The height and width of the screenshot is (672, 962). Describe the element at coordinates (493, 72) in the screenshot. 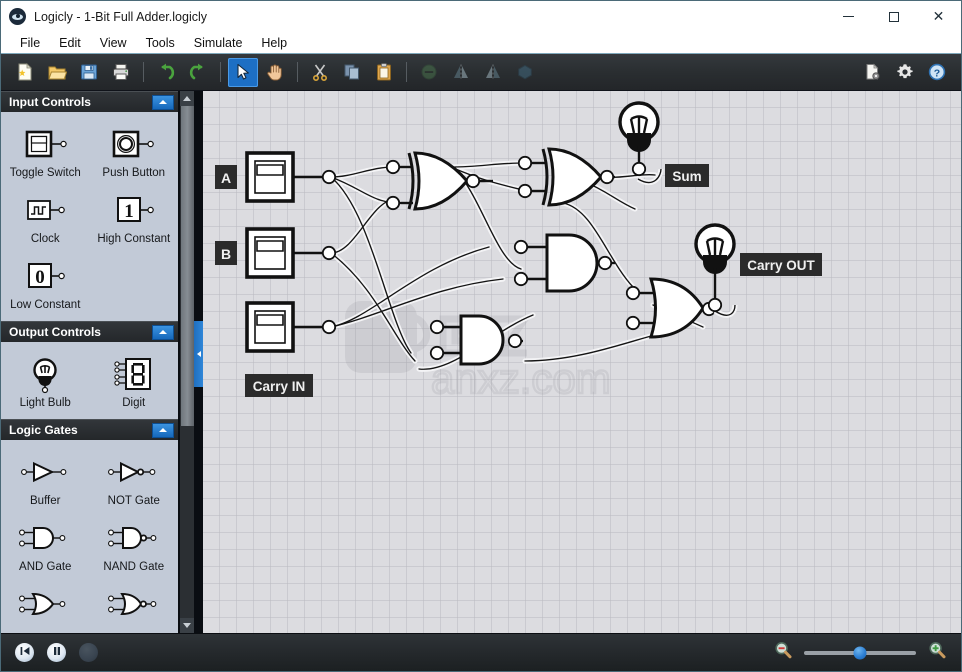

I see `flip-vertical-button` at that location.